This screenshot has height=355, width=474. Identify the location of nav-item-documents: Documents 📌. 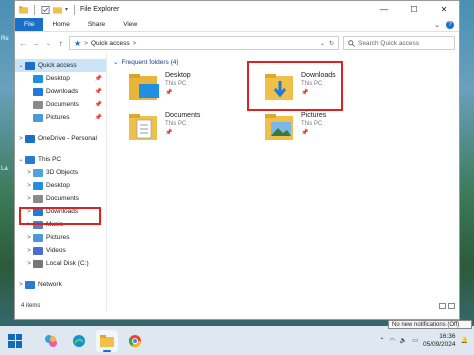
(60, 104).